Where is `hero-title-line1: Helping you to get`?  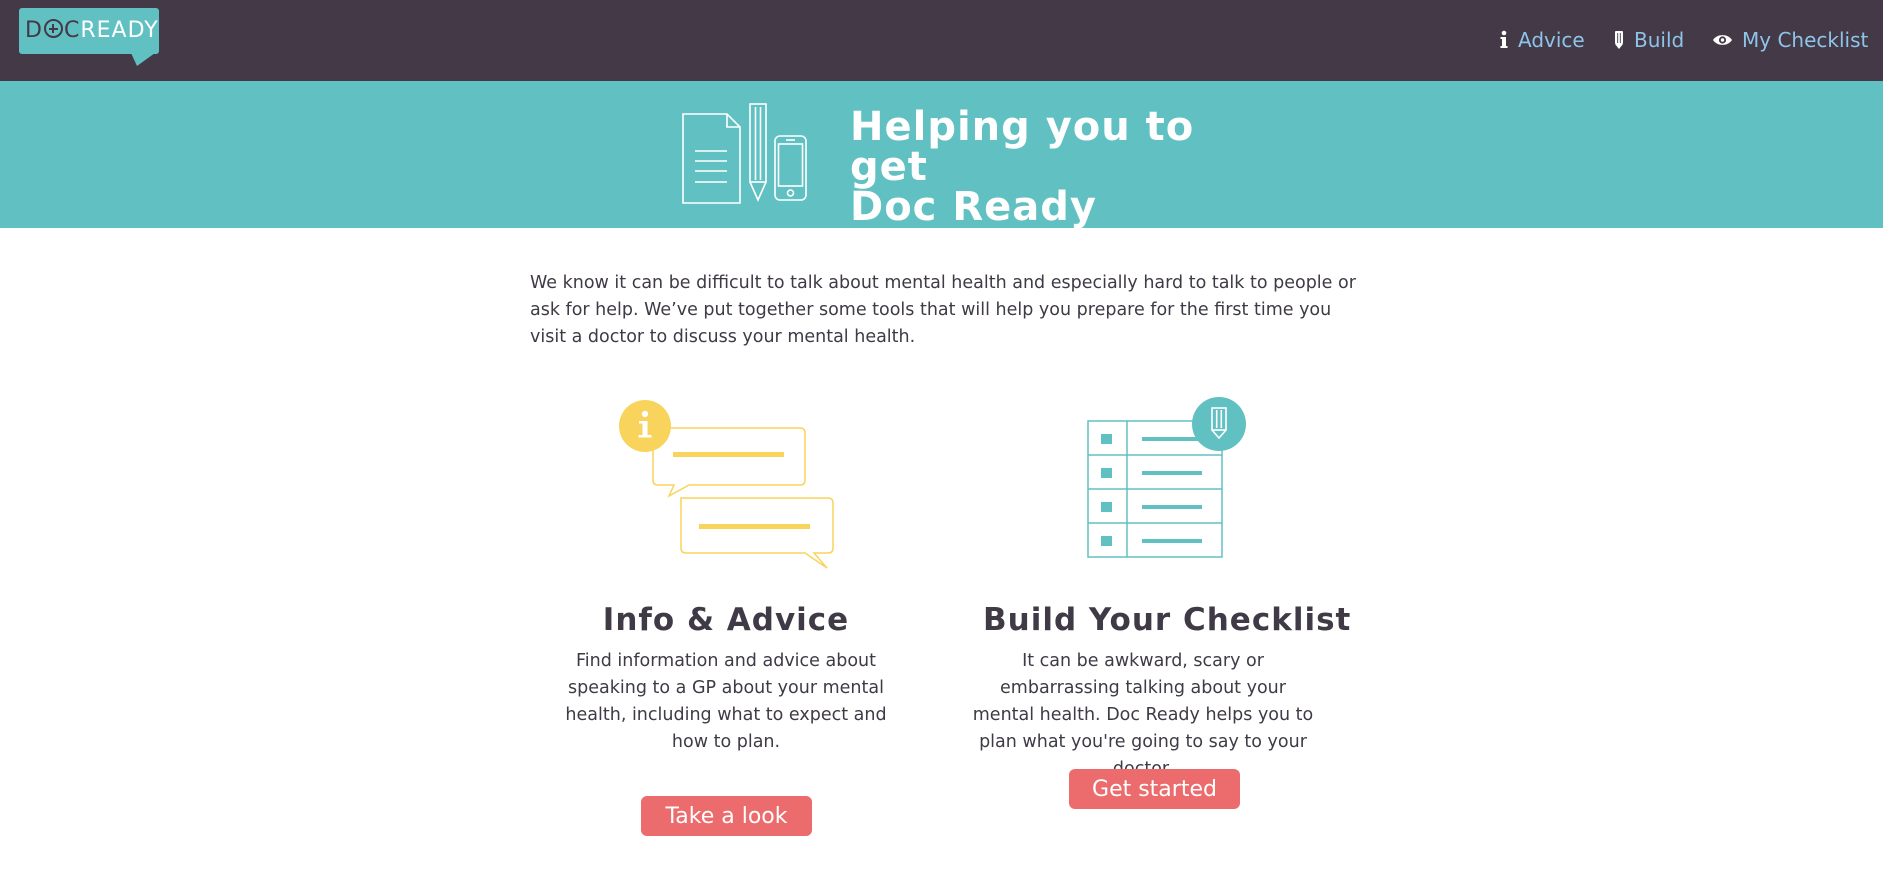
hero-title-line1: Helping you to get is located at coordinates (1022, 147).